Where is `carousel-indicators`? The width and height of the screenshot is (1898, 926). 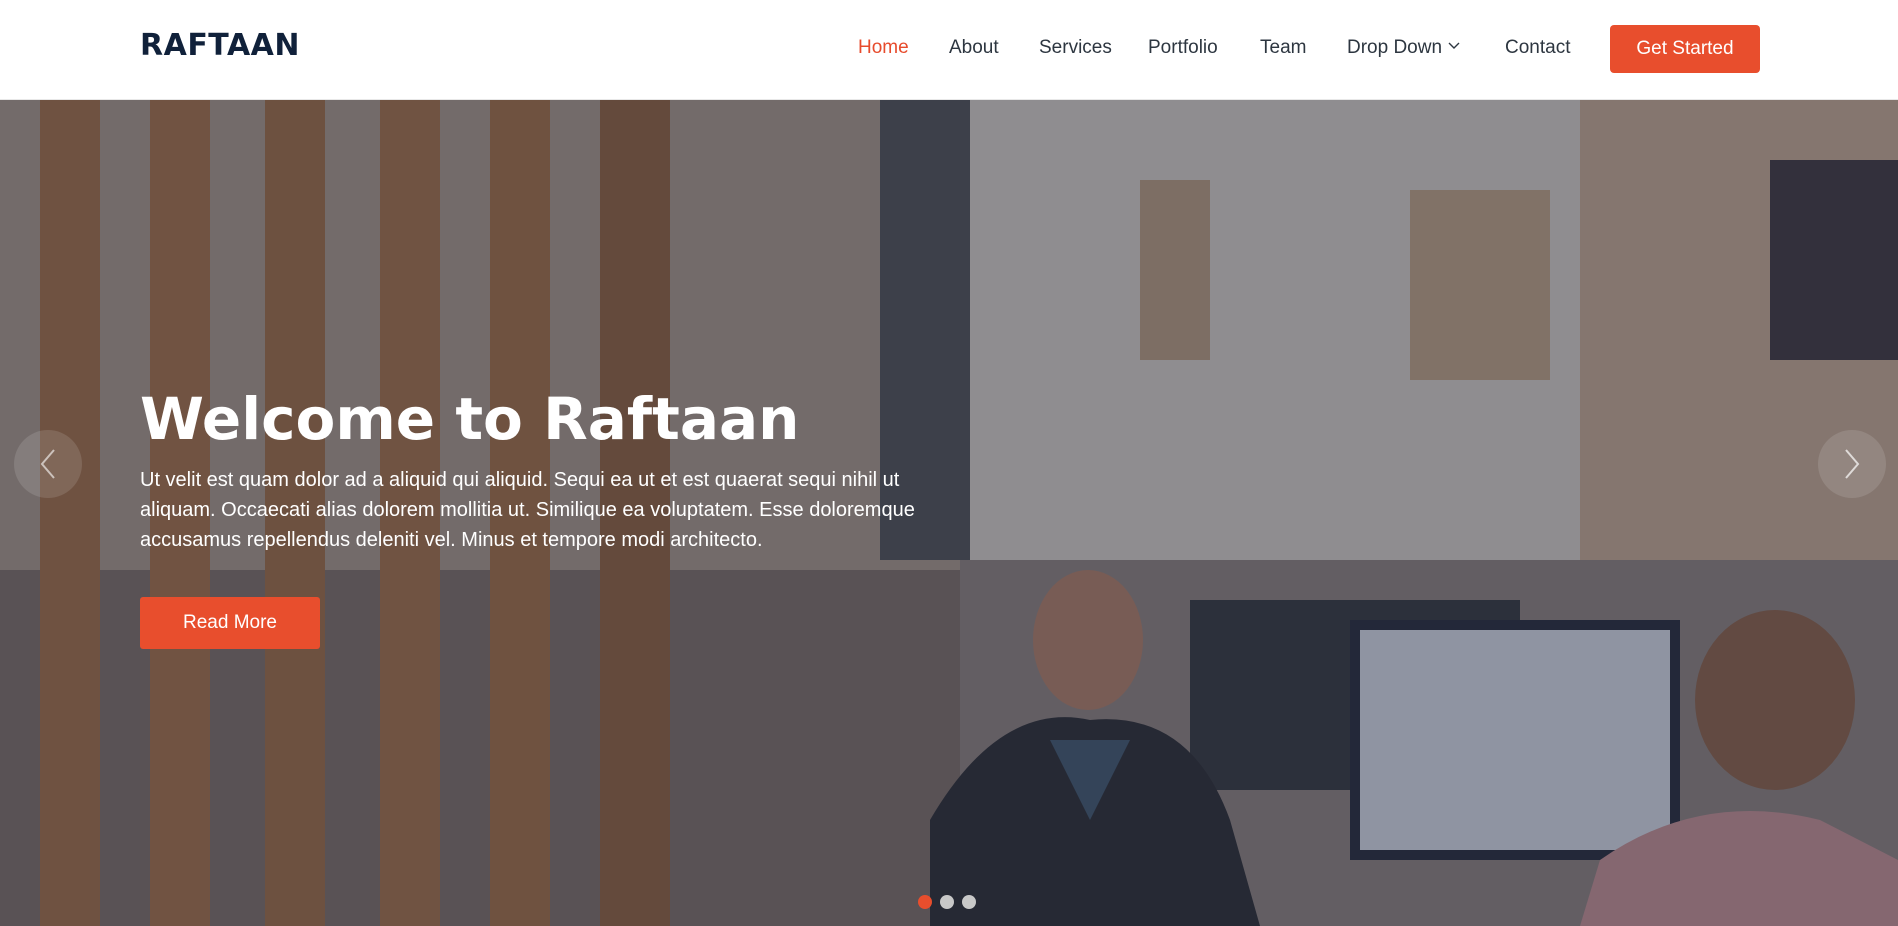
carousel-indicators is located at coordinates (953, 902).